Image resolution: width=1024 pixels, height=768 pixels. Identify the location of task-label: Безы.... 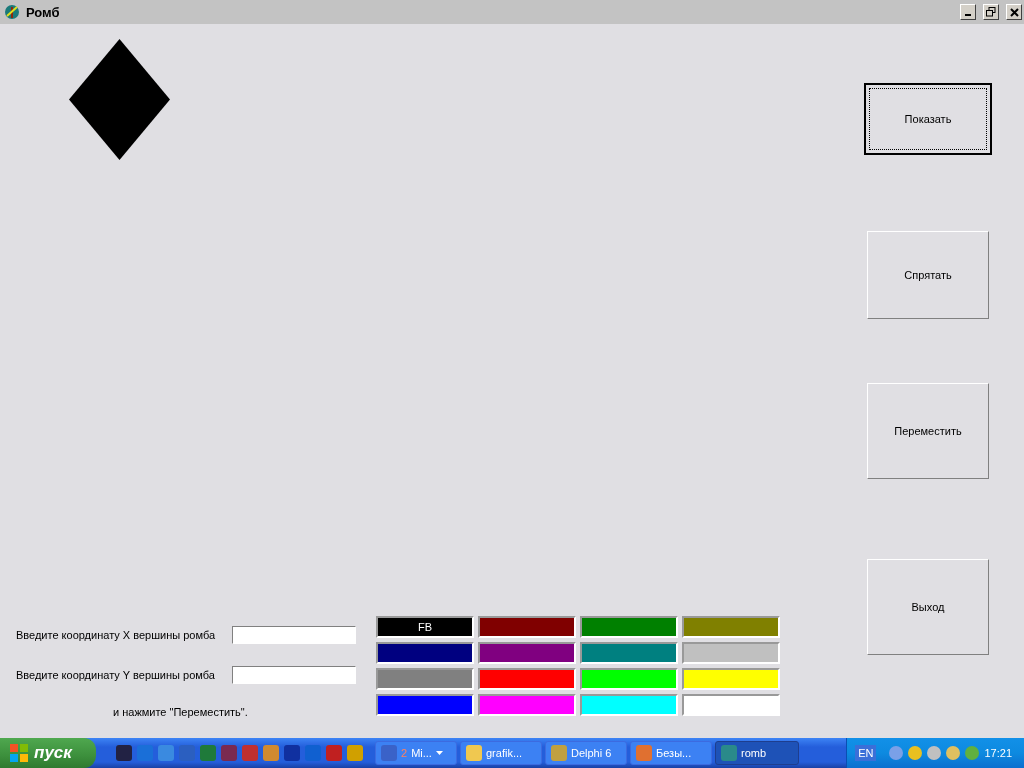
(674, 753).